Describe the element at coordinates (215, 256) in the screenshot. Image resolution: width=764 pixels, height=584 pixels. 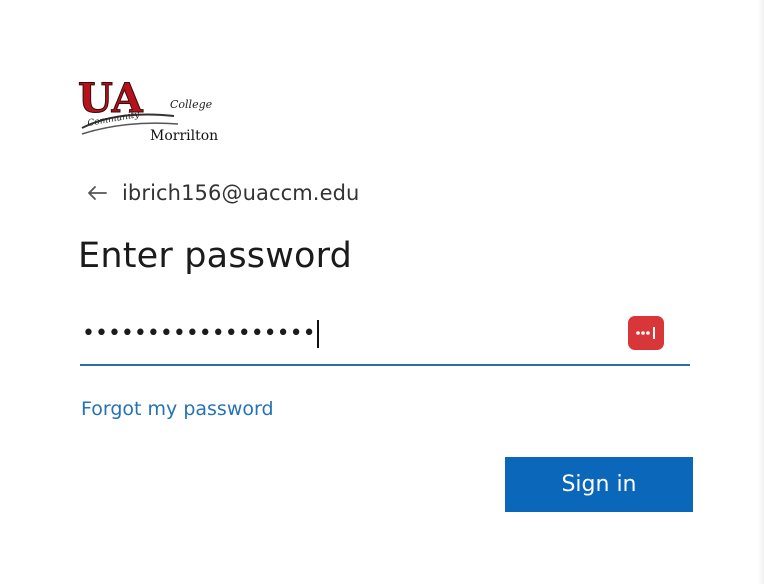
I see `page-title: Enter password` at that location.